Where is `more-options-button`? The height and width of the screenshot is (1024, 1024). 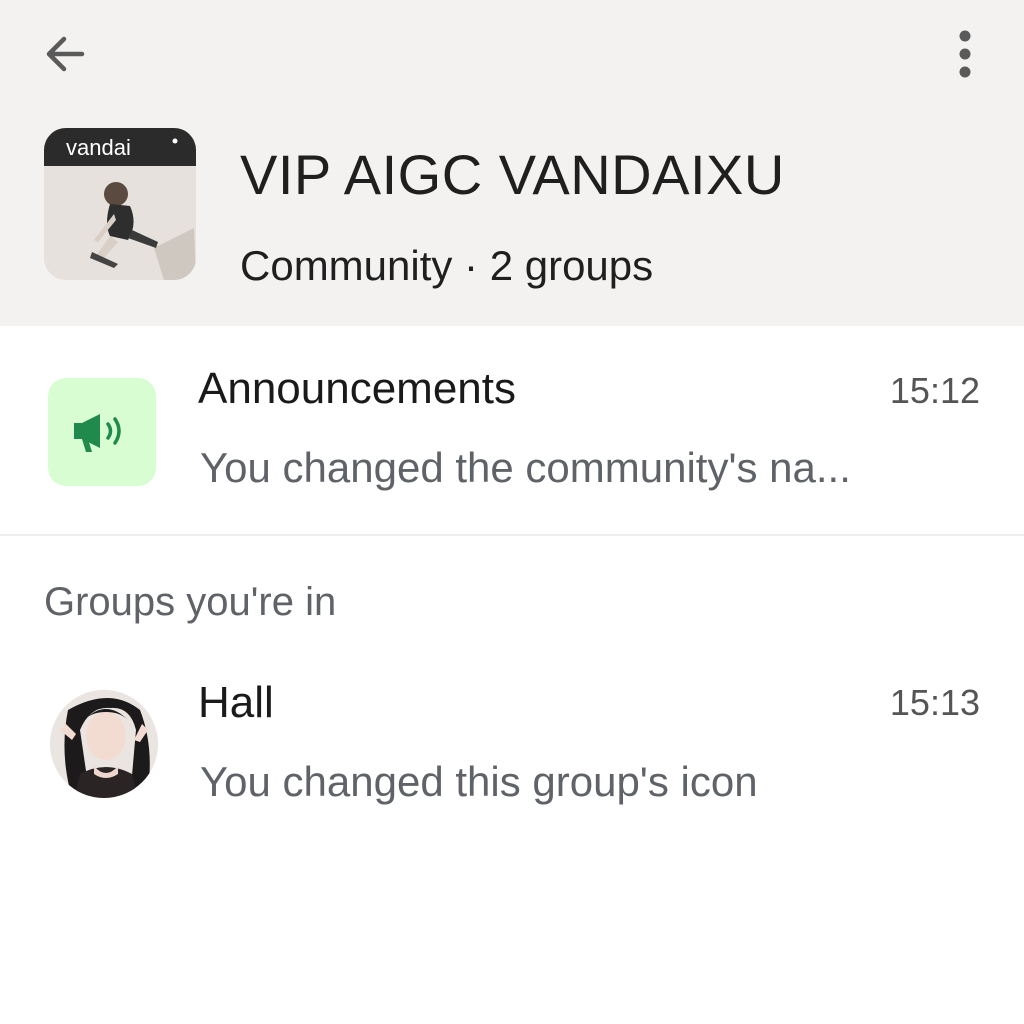
more-options-button is located at coordinates (965, 54).